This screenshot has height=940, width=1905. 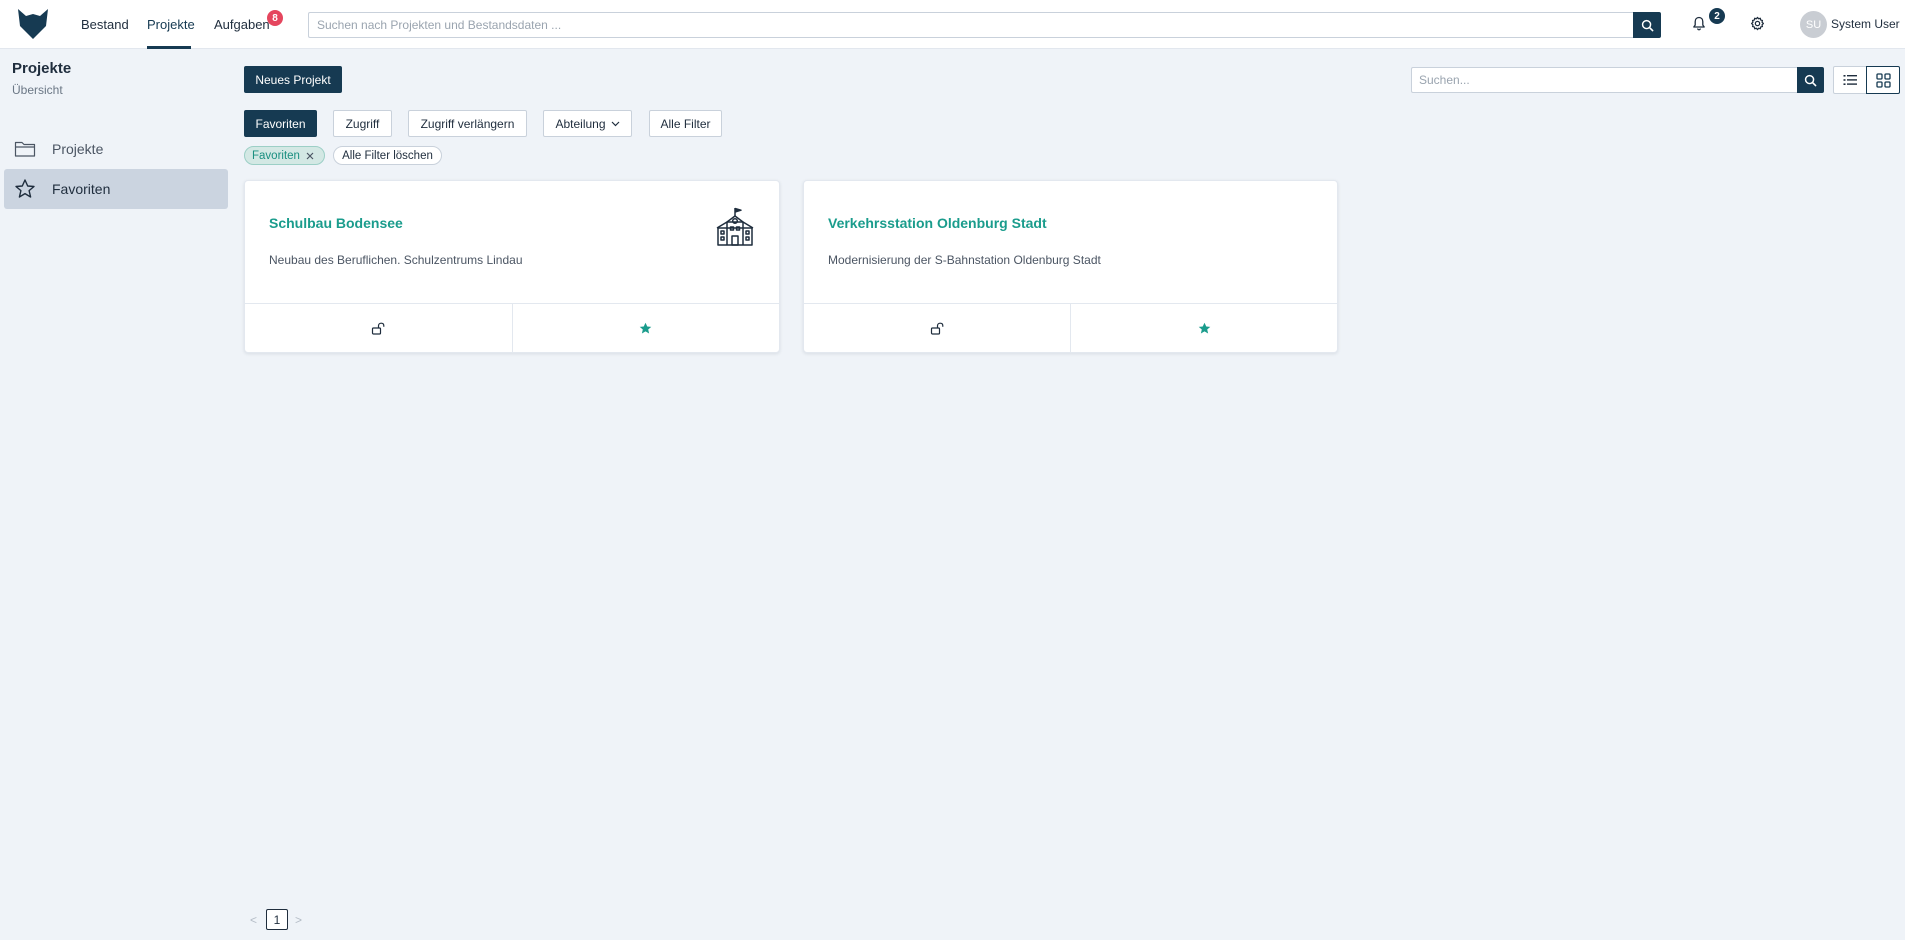 What do you see at coordinates (116, 189) in the screenshot?
I see `sidebar-item-favoriten: Favoriten` at bounding box center [116, 189].